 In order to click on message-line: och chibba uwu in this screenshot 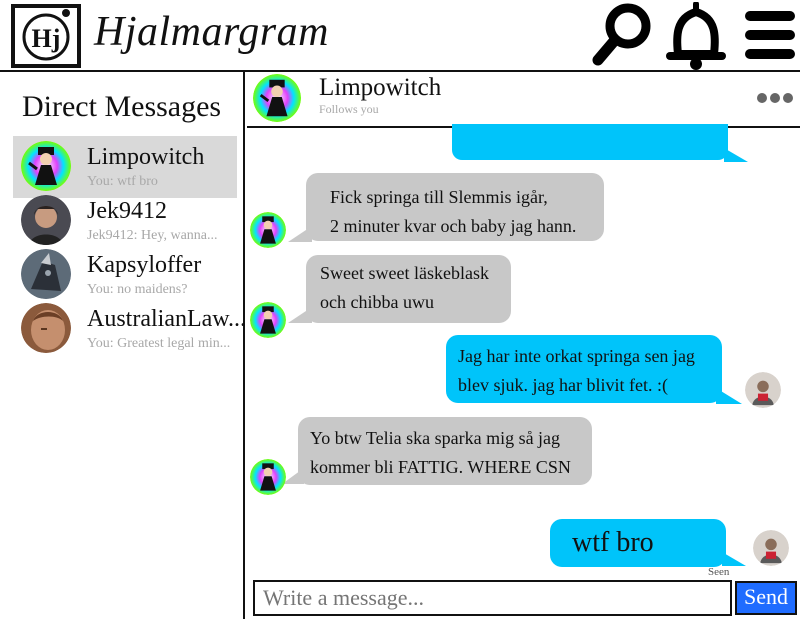, I will do `click(377, 302)`.